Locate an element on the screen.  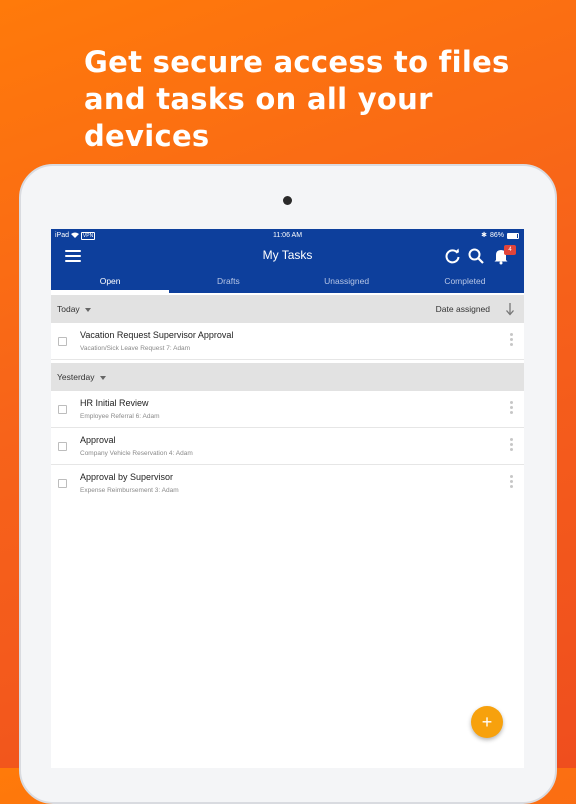
tab-completed: Completed is located at coordinates (465, 281).